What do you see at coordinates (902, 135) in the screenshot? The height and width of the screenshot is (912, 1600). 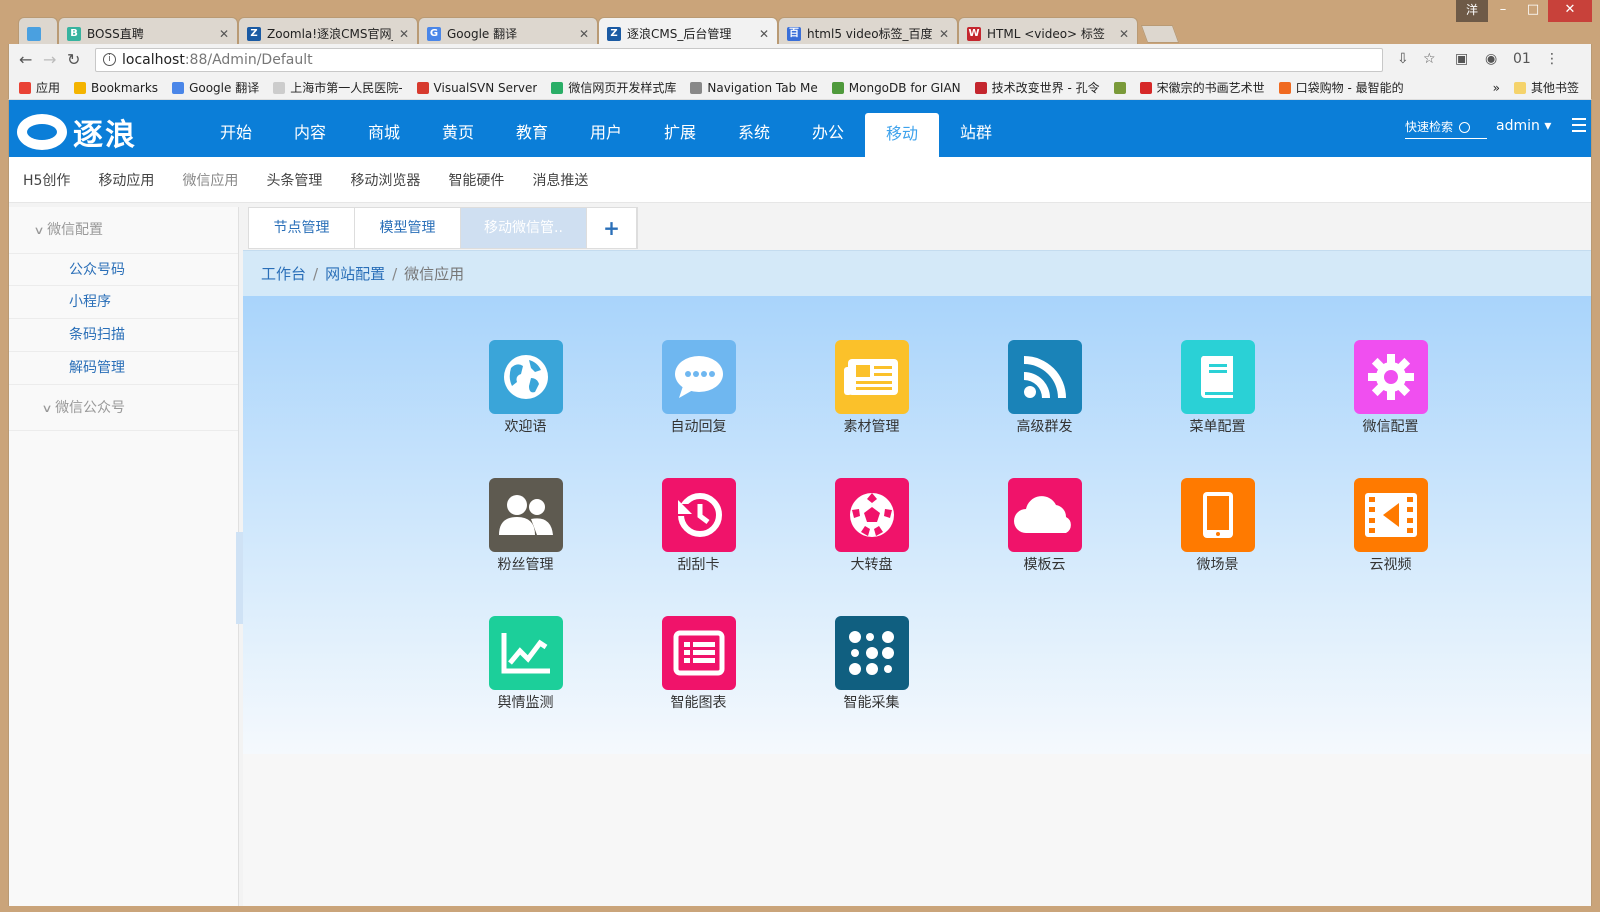 I see `top-menu-item: 移动` at bounding box center [902, 135].